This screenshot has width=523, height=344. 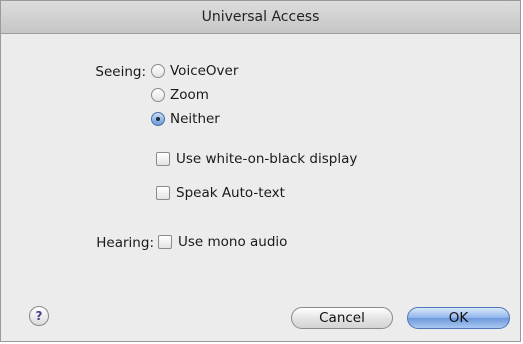 I want to click on voiceover-radio: VoiceOver, so click(x=194, y=71).